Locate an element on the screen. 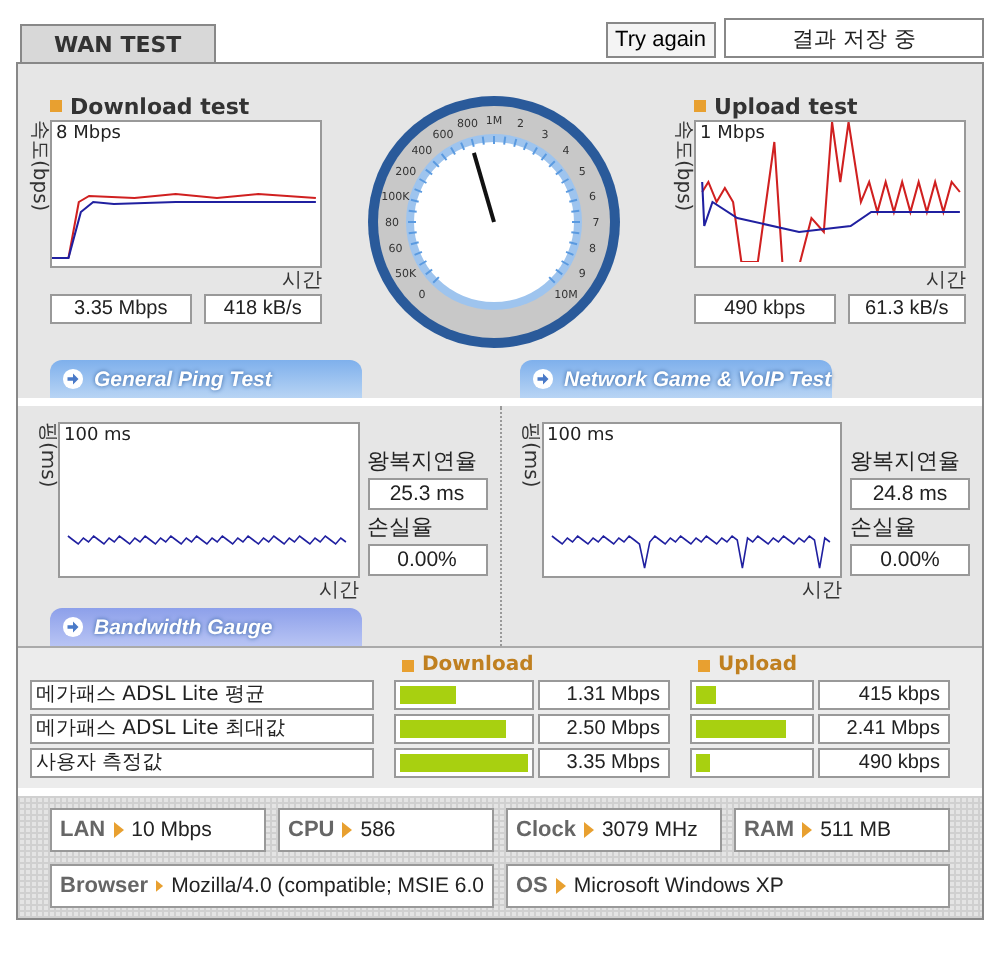 This screenshot has width=1000, height=954. info-value: Microsoft Windows XP is located at coordinates (678, 886).